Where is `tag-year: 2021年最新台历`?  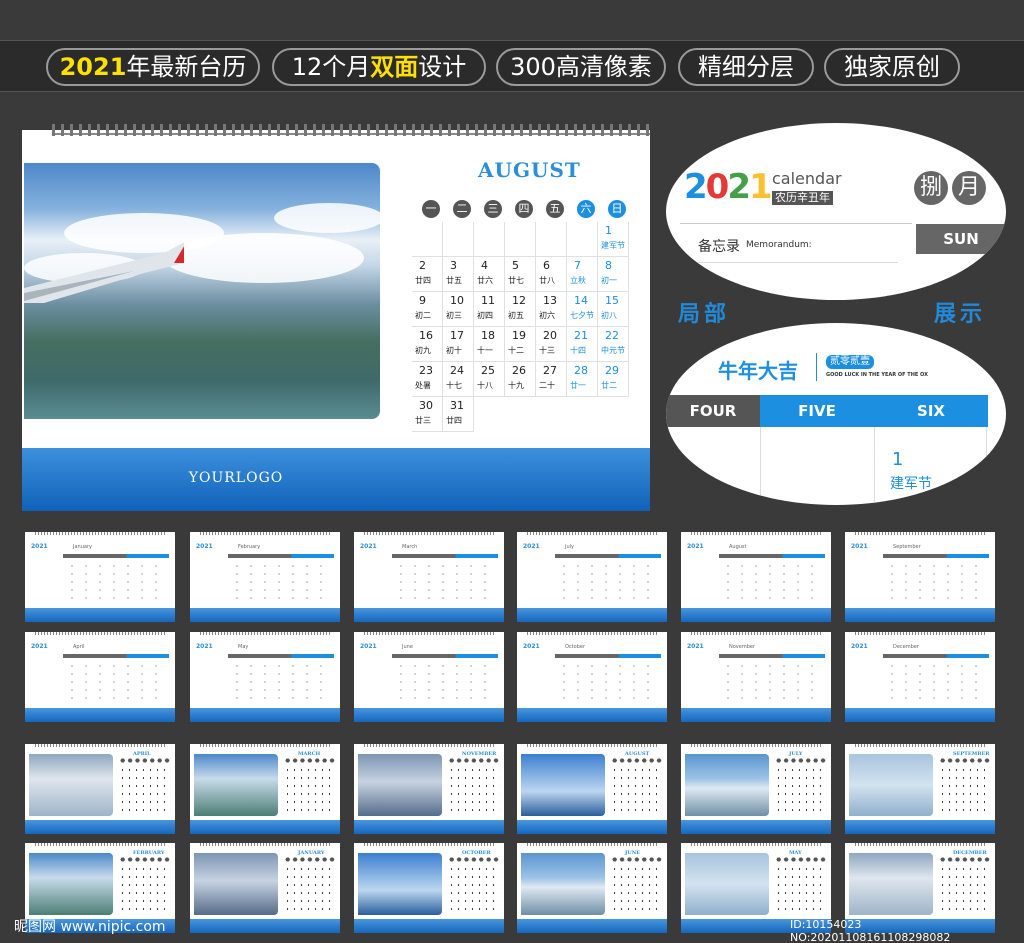 tag-year: 2021年最新台历 is located at coordinates (153, 67).